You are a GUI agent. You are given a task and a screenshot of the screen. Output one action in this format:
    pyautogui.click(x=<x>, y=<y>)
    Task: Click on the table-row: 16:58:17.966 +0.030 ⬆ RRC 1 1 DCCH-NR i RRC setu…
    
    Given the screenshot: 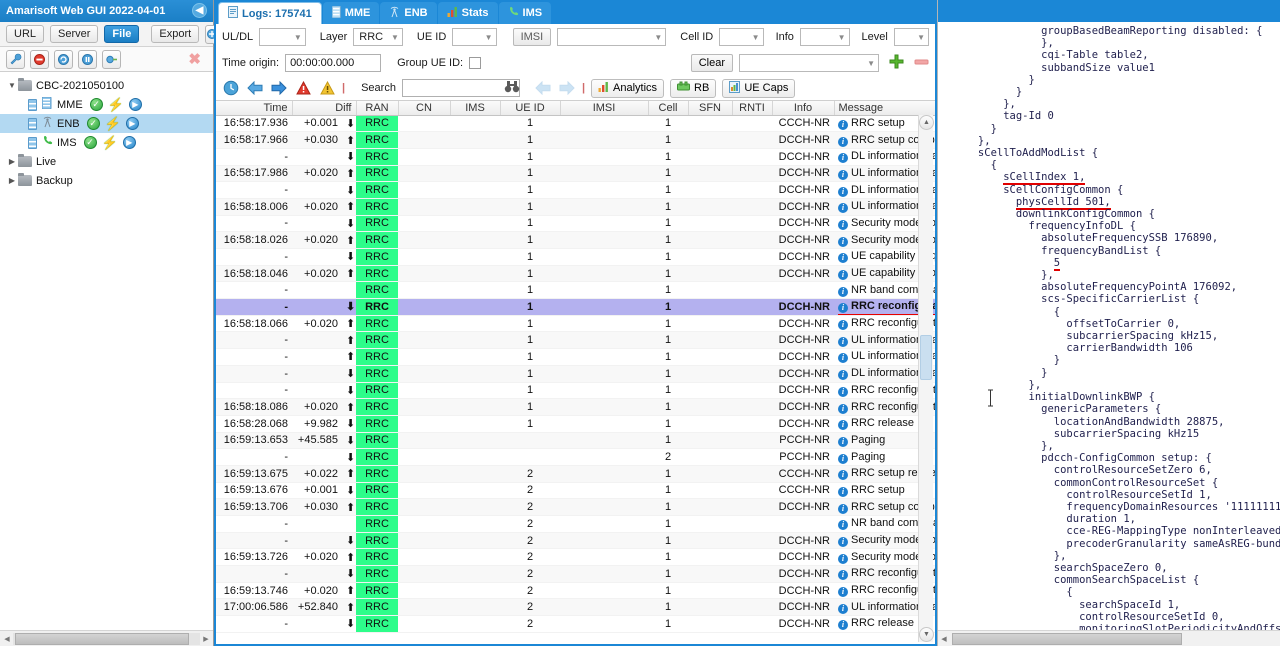 What is the action you would take?
    pyautogui.click(x=575, y=140)
    